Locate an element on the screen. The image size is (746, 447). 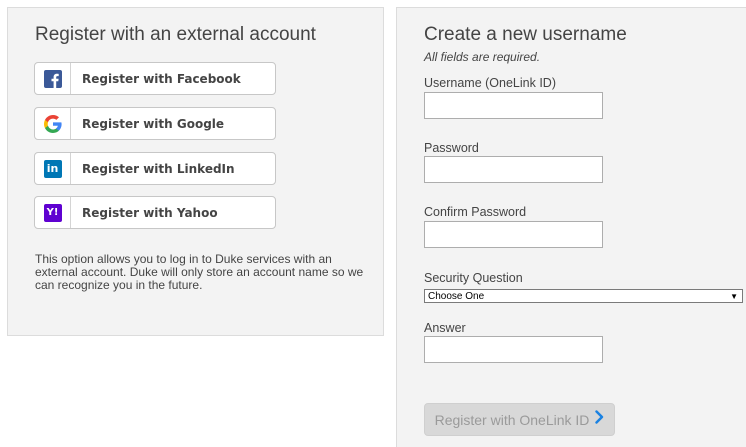
password-label: Password is located at coordinates (451, 148).